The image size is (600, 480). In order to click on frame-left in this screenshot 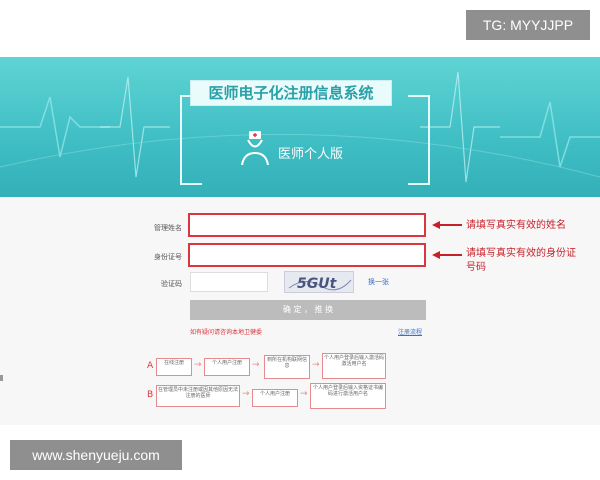, I will do `click(191, 140)`.